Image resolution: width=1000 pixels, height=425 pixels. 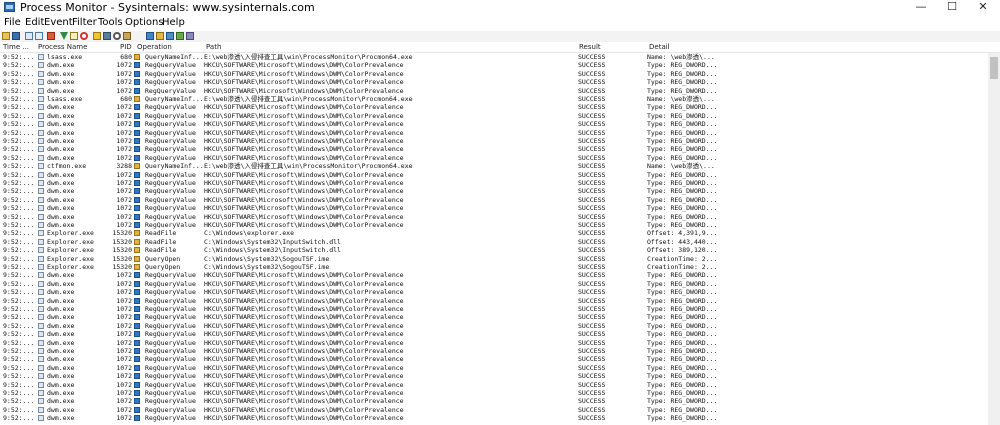 What do you see at coordinates (84, 23) in the screenshot?
I see `menu-filter: Filter` at bounding box center [84, 23].